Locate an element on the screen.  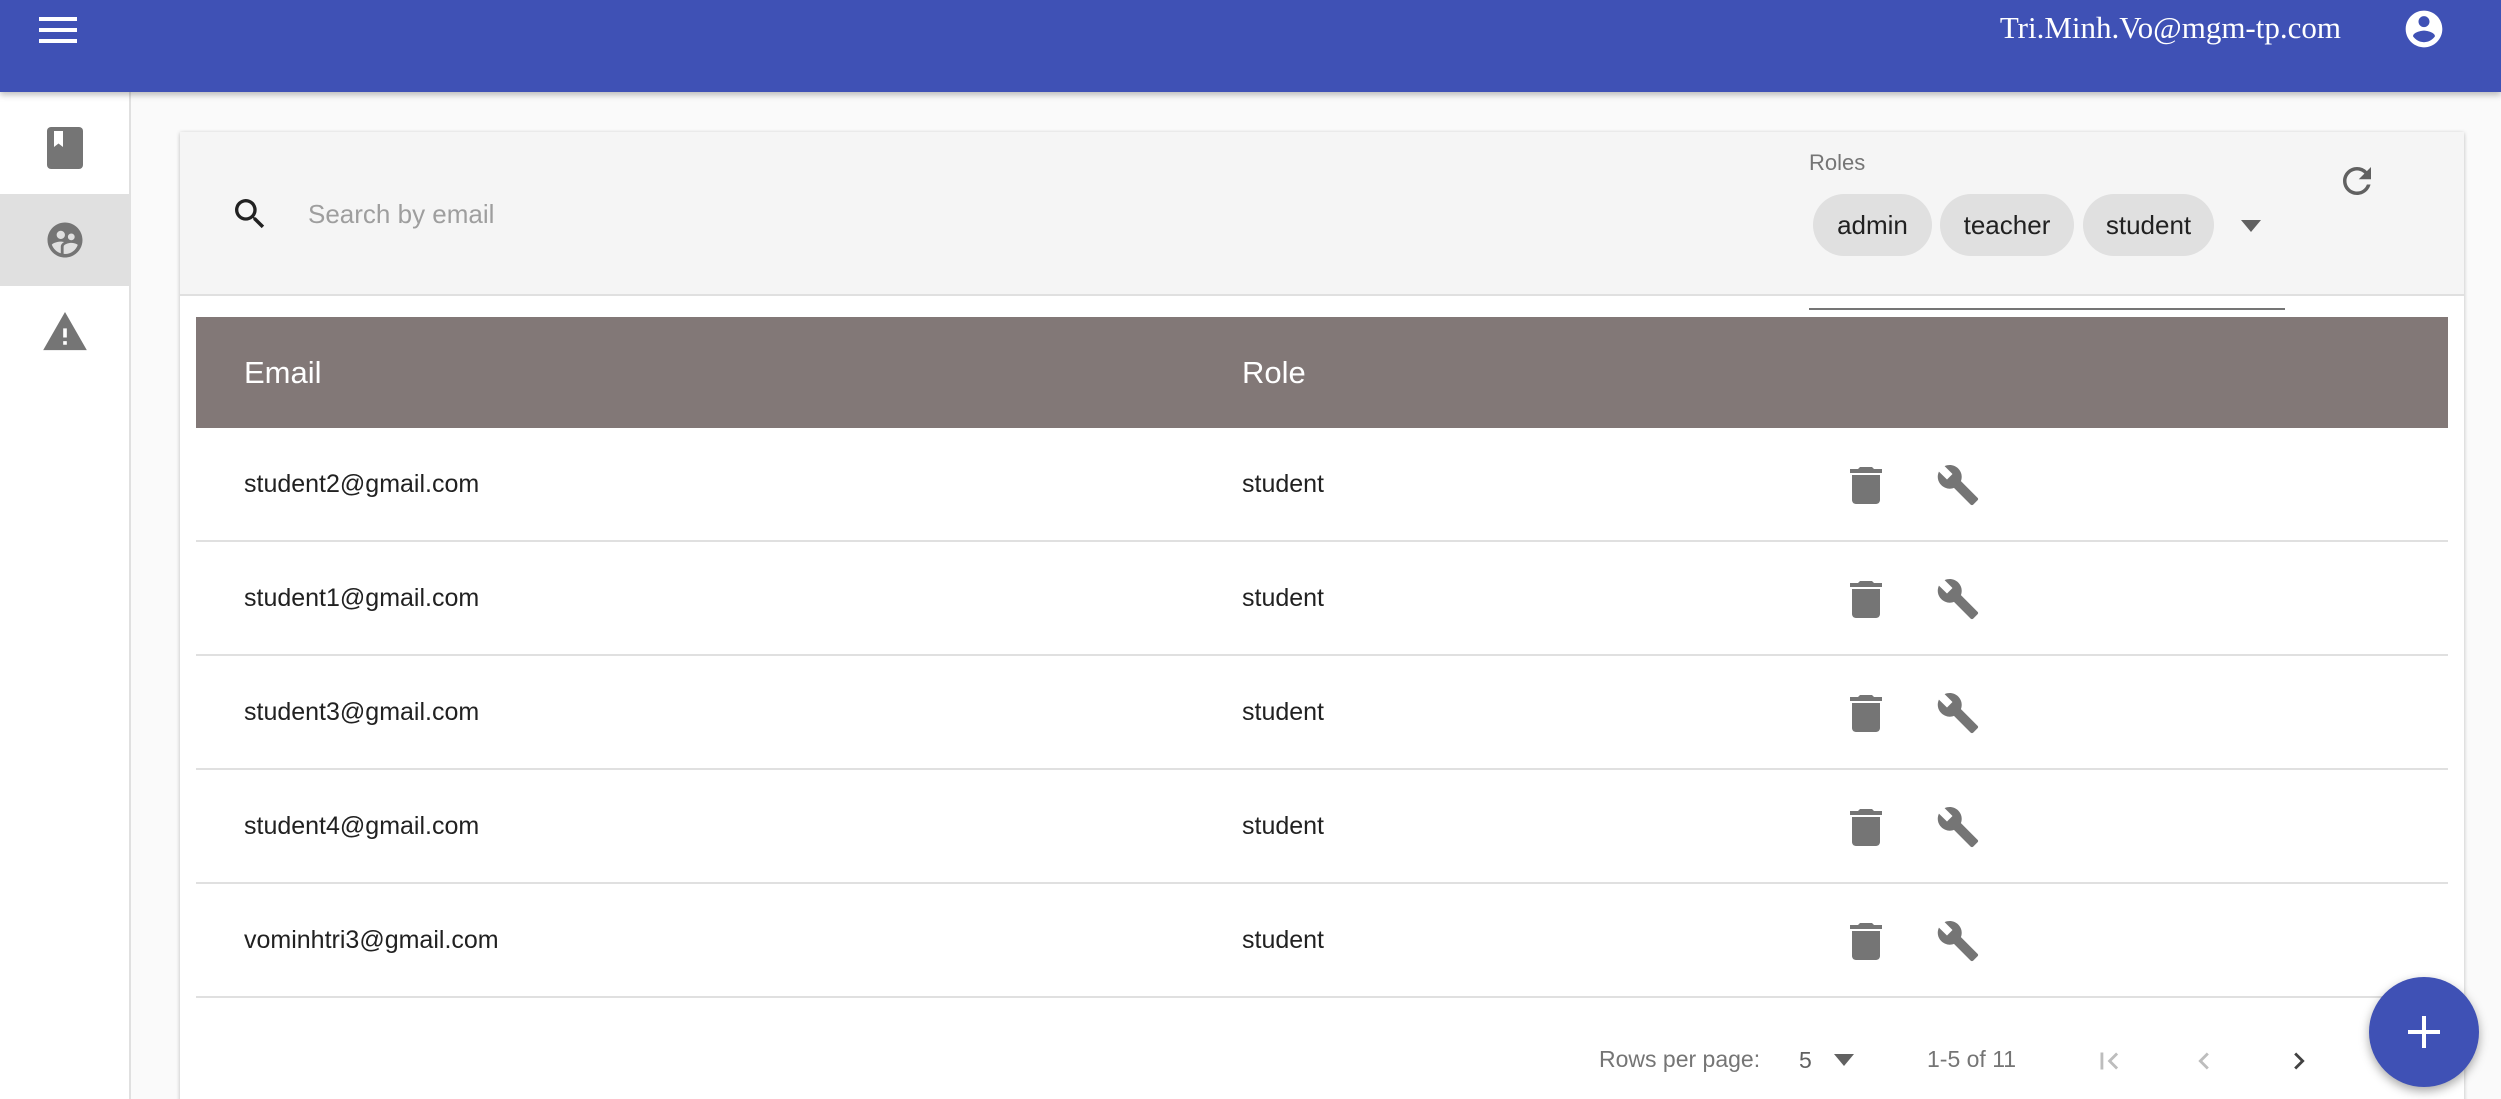
table-row: student1@gmail.com student is located at coordinates (1322, 599).